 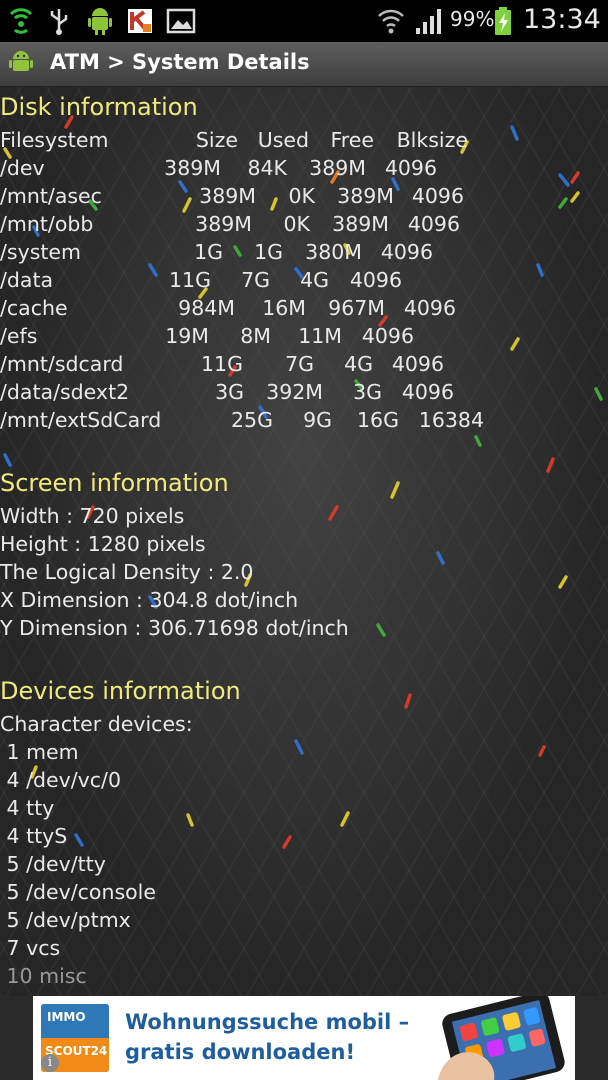 What do you see at coordinates (267, 1022) in the screenshot?
I see `ad-headline: Wohnungssuche mobil –` at bounding box center [267, 1022].